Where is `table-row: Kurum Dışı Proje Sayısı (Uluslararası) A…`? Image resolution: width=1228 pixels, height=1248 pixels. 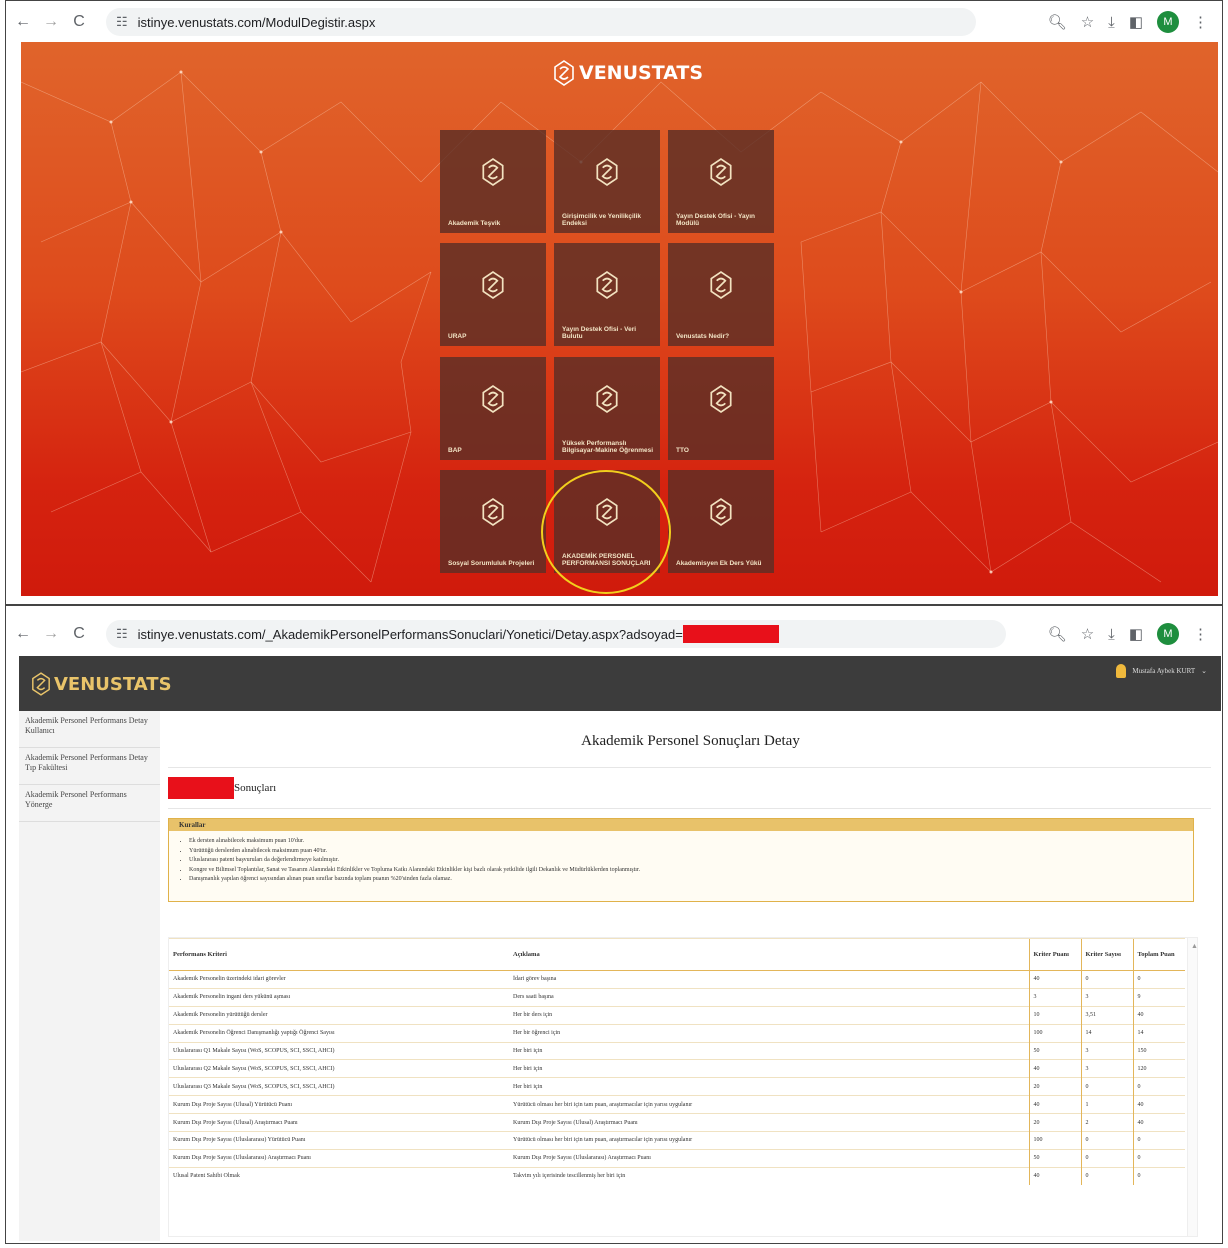
table-row: Kurum Dışı Proje Sayısı (Uluslararası) A… is located at coordinates (677, 1158).